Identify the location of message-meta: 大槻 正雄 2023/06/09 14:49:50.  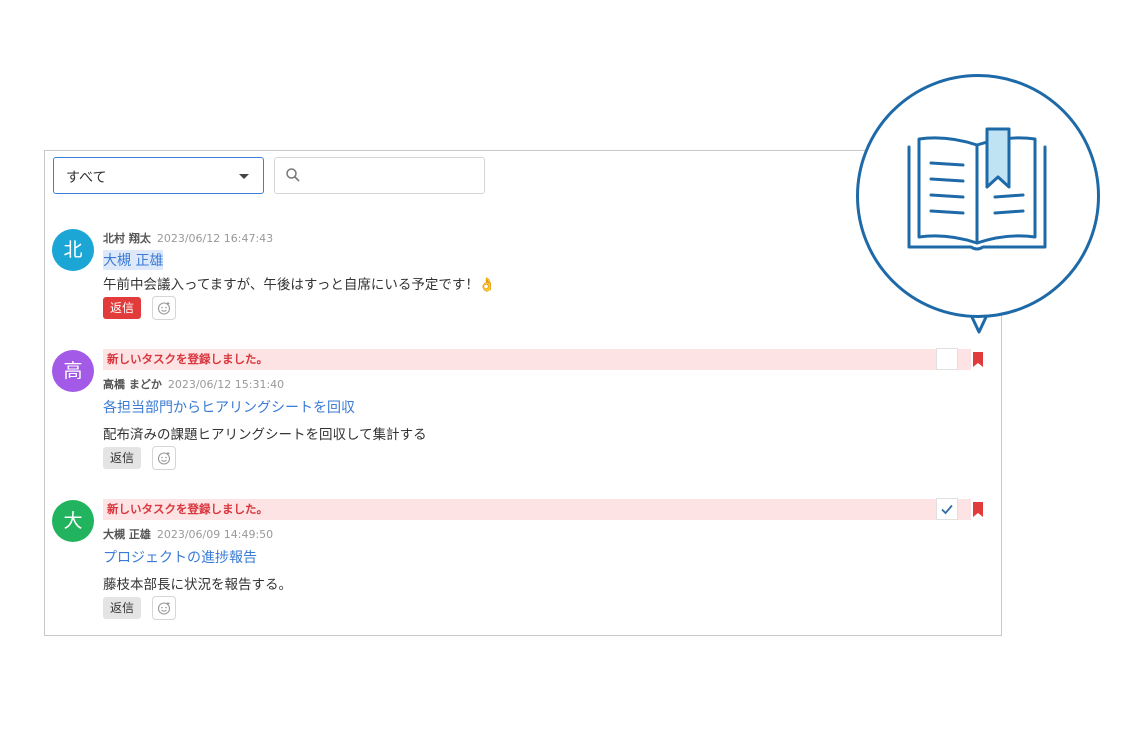
(188, 534).